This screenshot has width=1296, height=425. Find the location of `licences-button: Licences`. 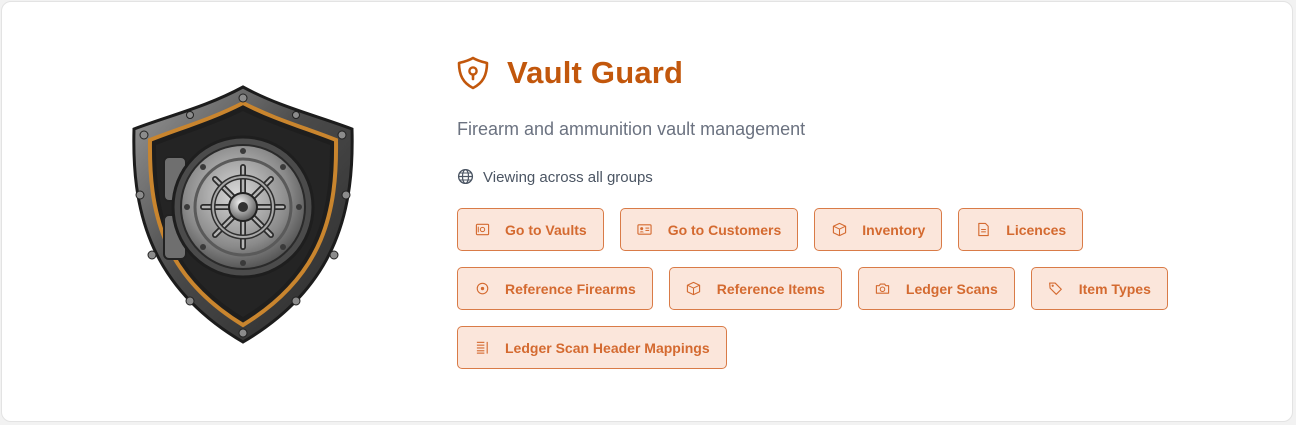

licences-button: Licences is located at coordinates (1021, 229).